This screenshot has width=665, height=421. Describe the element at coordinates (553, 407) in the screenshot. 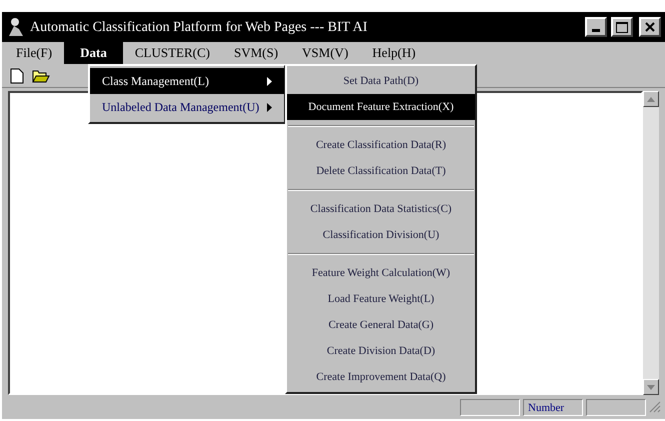

I see `status-indicator: Number` at that location.